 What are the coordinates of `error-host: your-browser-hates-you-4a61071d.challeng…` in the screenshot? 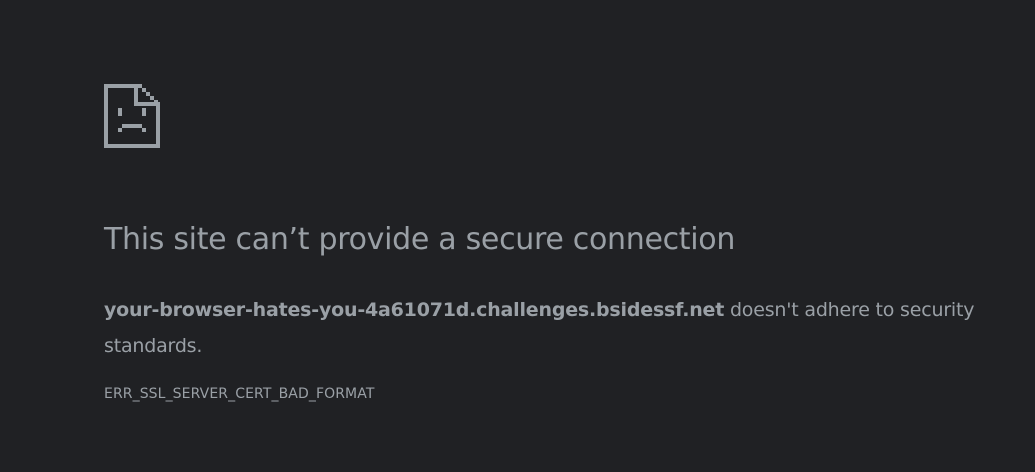 It's located at (414, 310).